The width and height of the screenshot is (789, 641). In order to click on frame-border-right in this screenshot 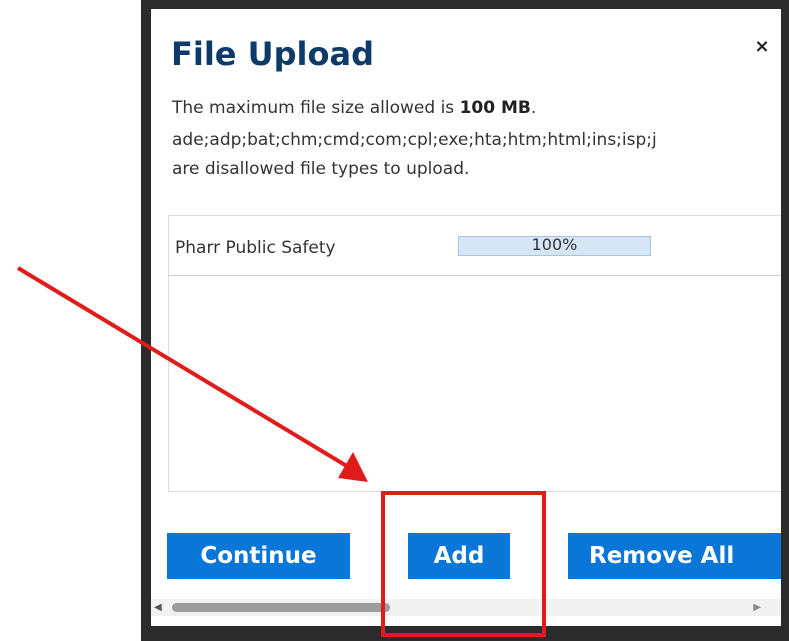, I will do `click(785, 320)`.